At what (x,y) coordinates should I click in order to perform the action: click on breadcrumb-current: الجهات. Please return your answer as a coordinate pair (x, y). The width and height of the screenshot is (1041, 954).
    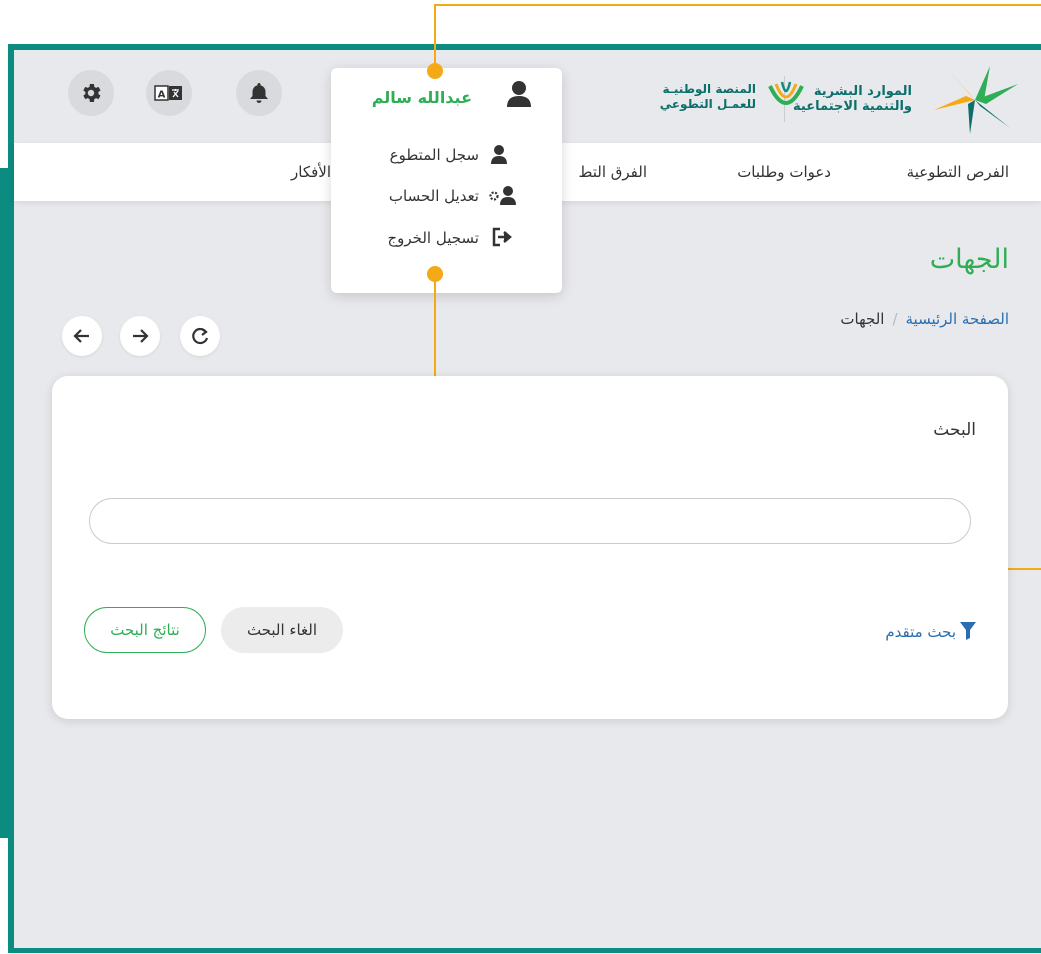
    Looking at the image, I should click on (862, 319).